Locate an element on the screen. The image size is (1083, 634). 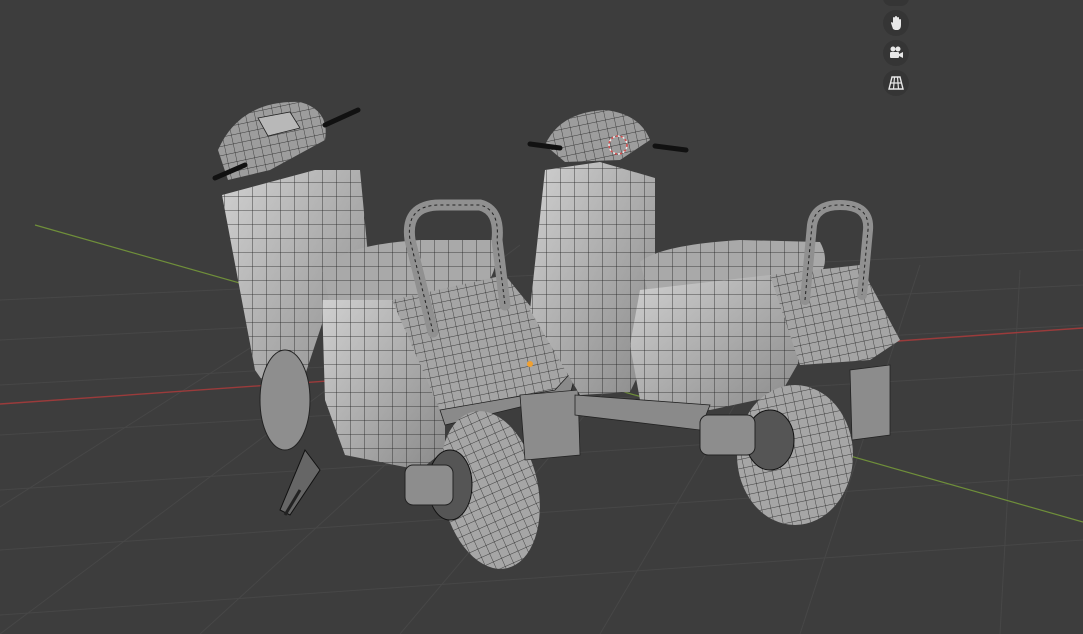
camera-view-button is located at coordinates (896, 53).